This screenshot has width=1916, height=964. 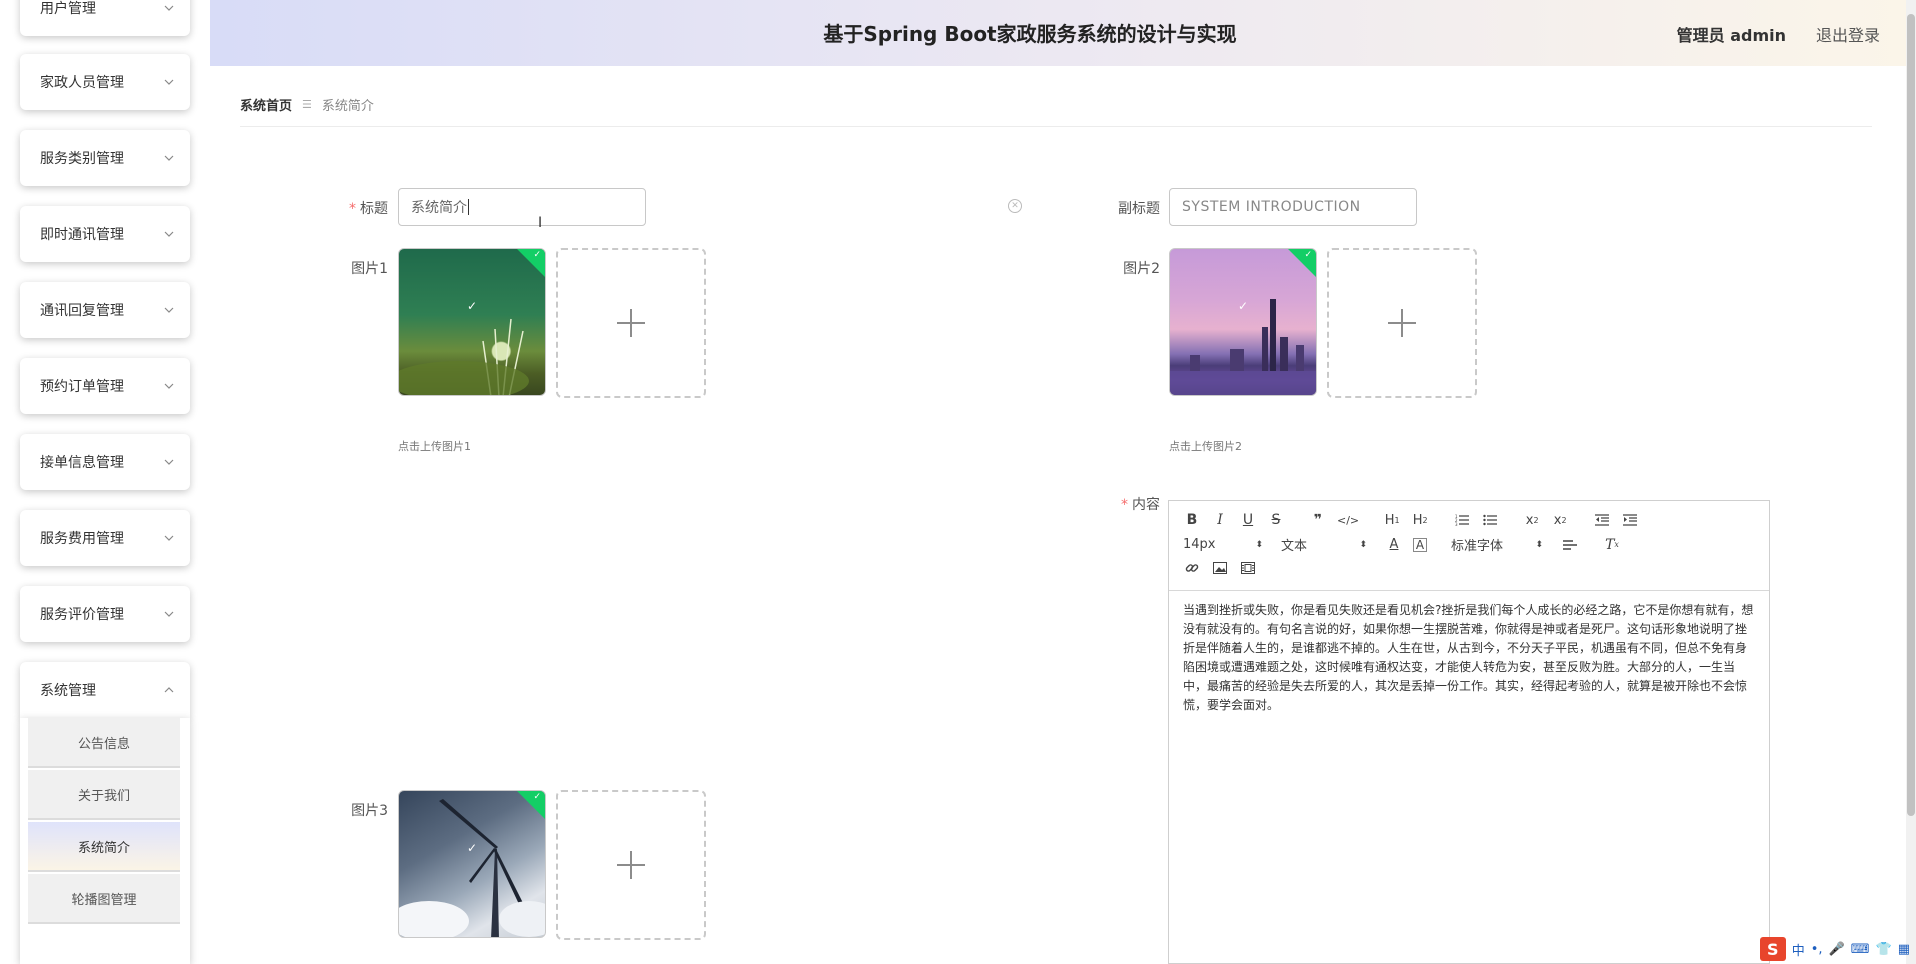 What do you see at coordinates (1056, 126) in the screenshot?
I see `divider` at bounding box center [1056, 126].